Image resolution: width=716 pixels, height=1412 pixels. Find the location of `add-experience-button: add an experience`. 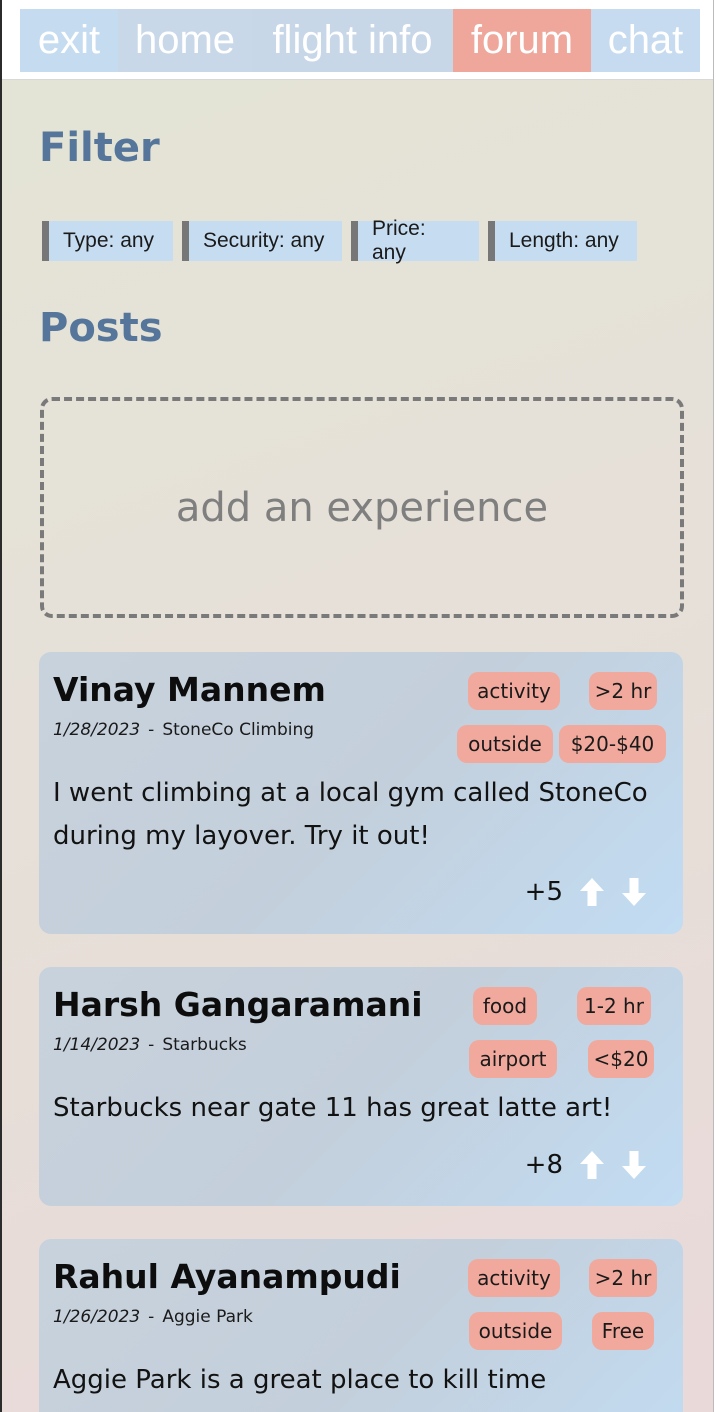

add-experience-button: add an experience is located at coordinates (362, 507).